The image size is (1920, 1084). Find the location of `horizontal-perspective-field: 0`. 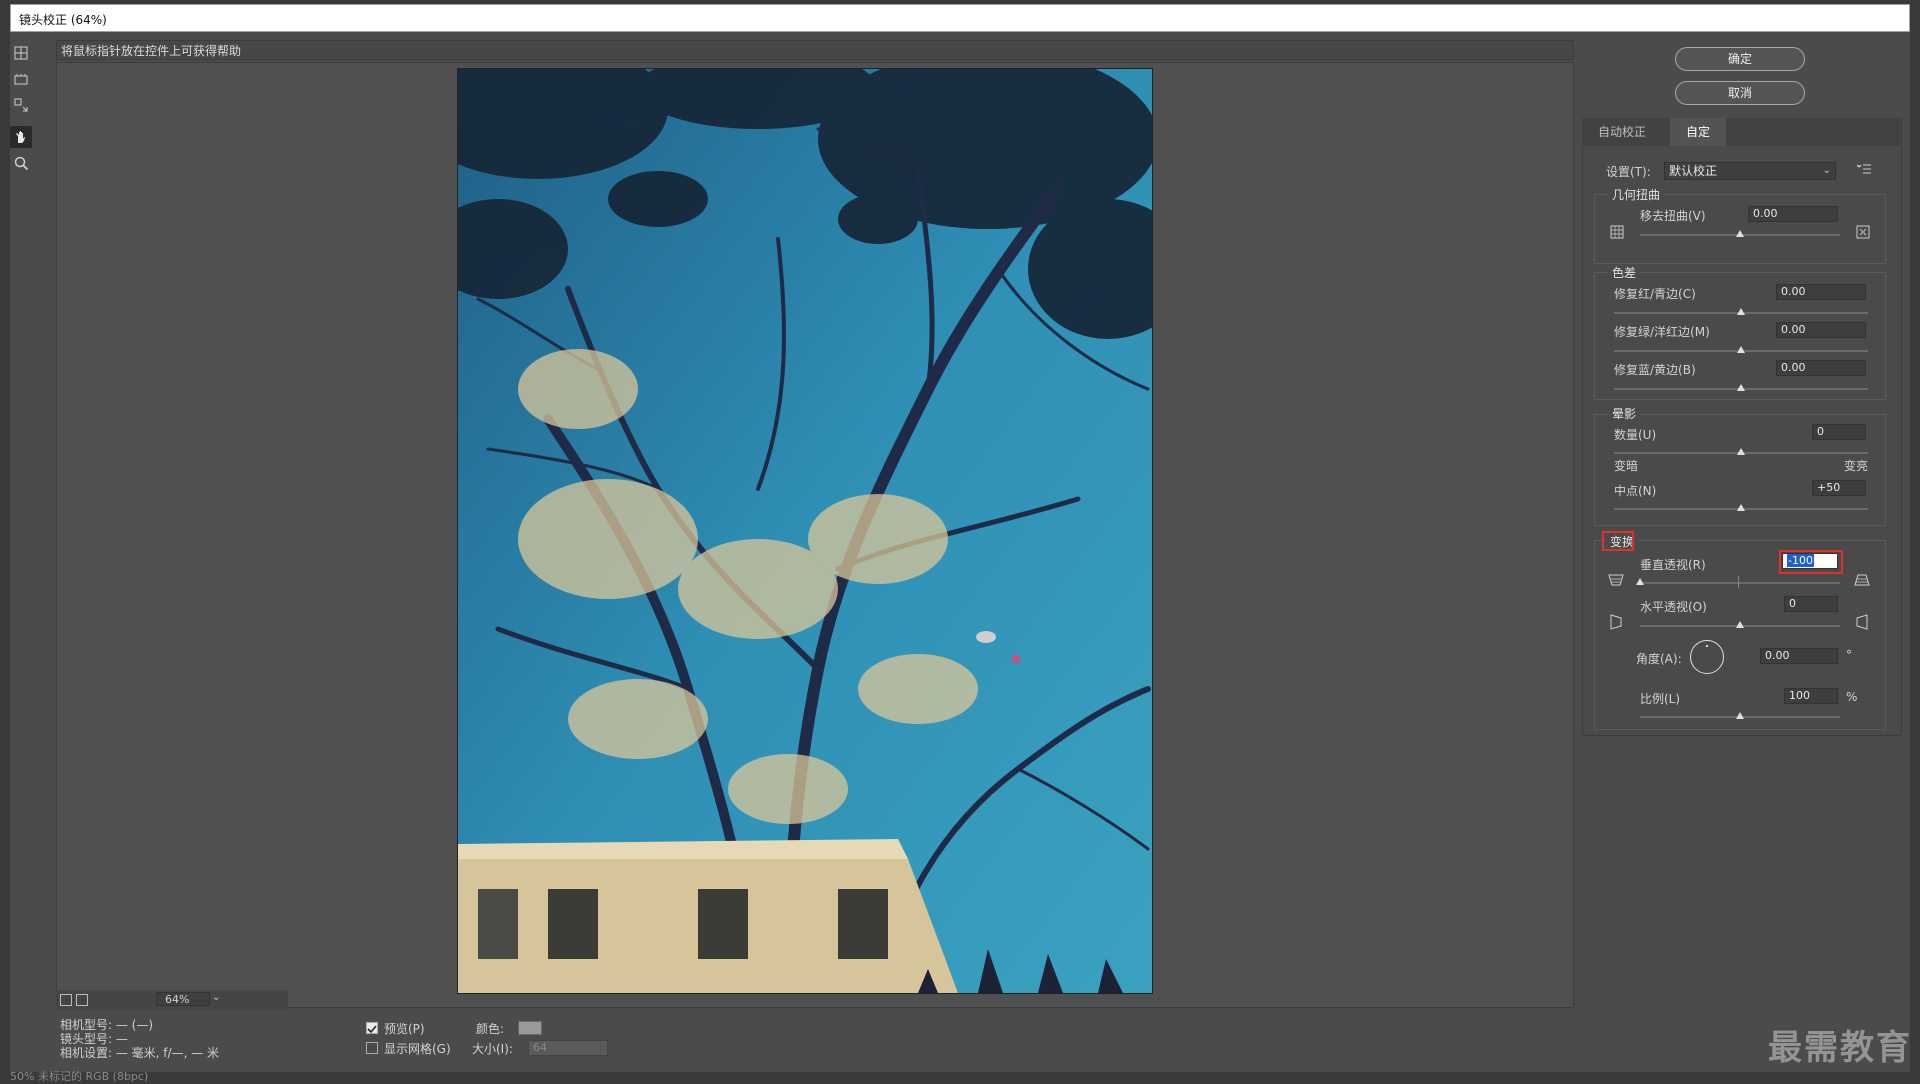

horizontal-perspective-field: 0 is located at coordinates (1811, 604).